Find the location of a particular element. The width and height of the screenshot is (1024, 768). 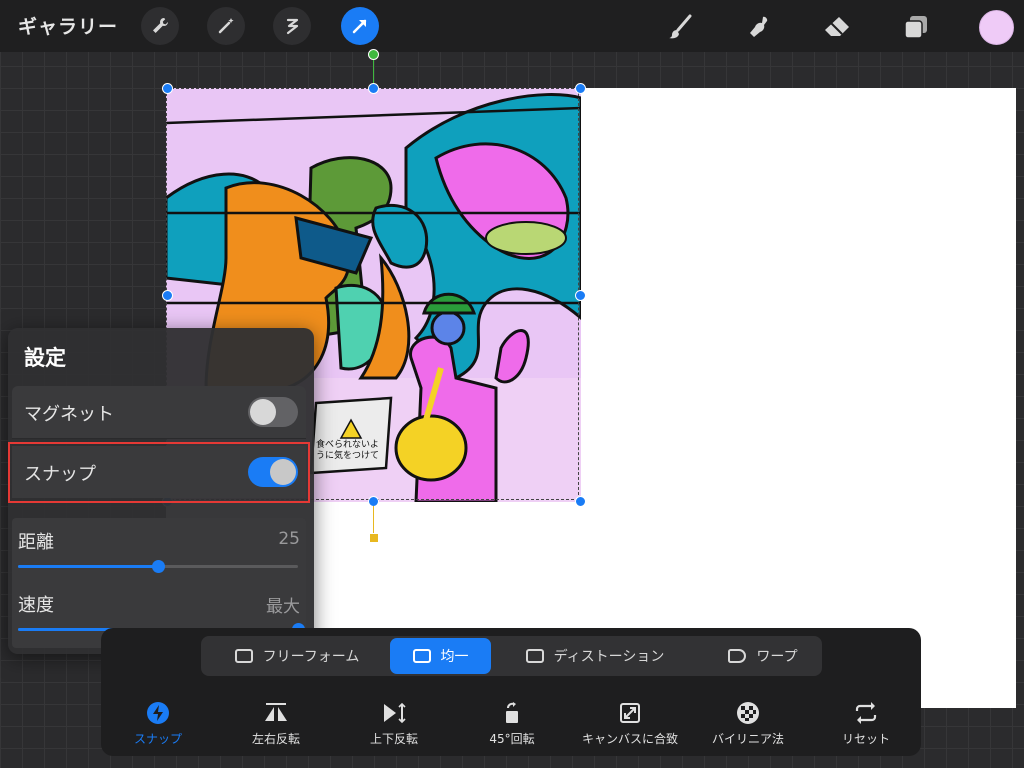

distance-value: 25 is located at coordinates (289, 539).